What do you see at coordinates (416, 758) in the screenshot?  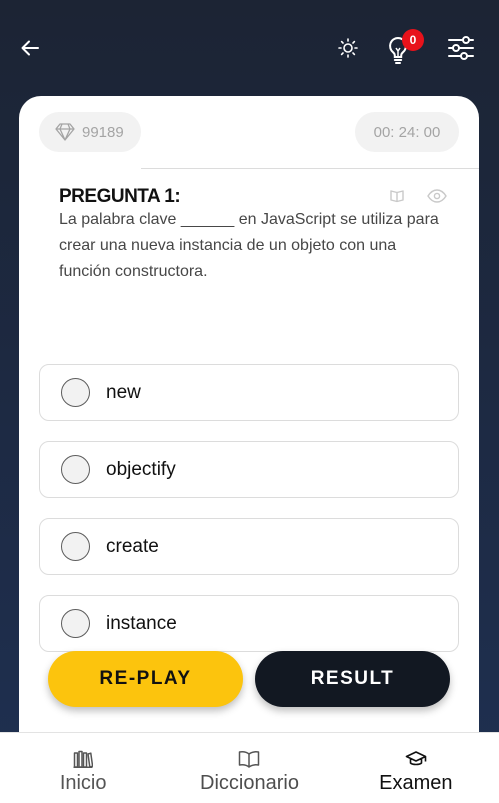 I see `graduation-cap-icon` at bounding box center [416, 758].